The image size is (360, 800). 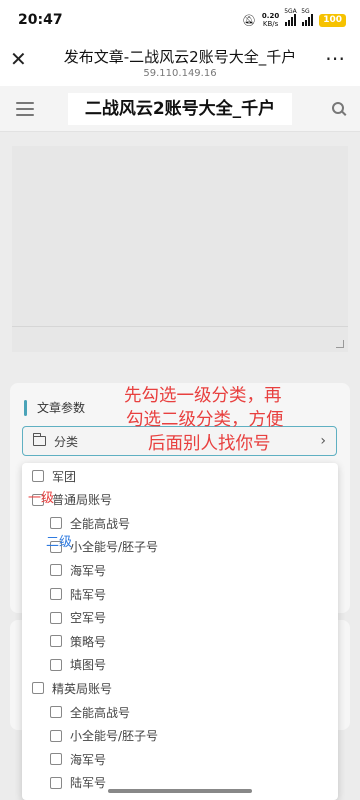 What do you see at coordinates (40, 20) in the screenshot?
I see `status-time: 20:47` at bounding box center [40, 20].